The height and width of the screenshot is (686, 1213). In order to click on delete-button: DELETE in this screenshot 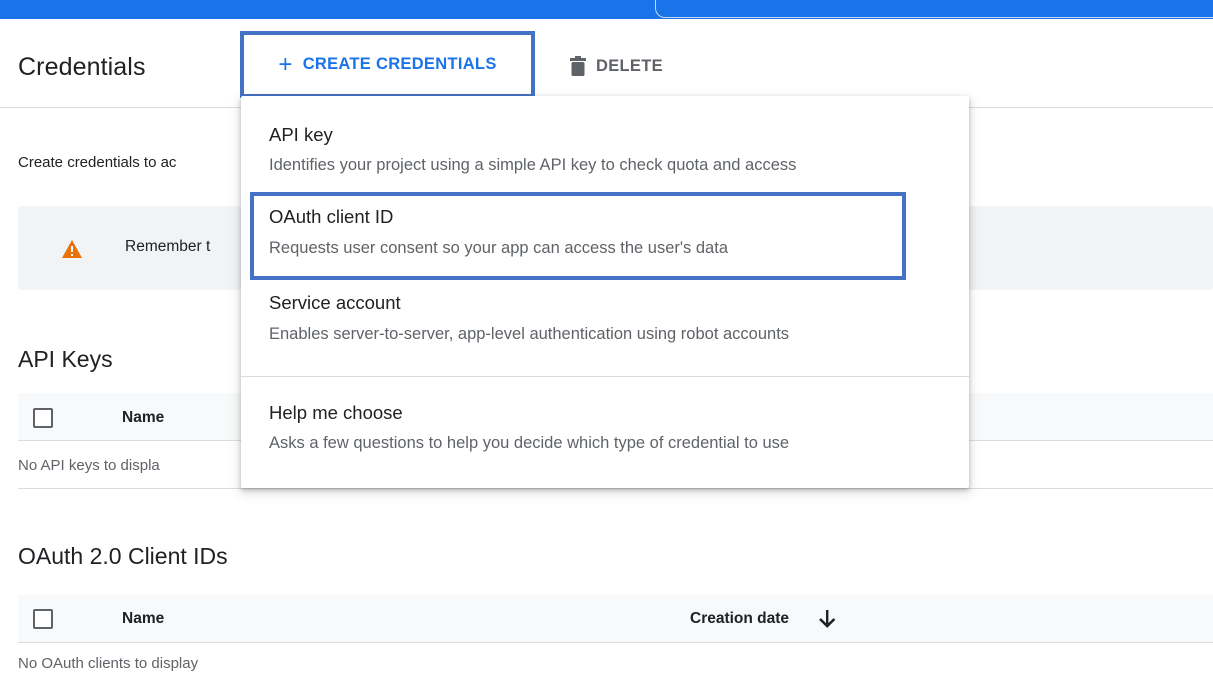, I will do `click(616, 66)`.